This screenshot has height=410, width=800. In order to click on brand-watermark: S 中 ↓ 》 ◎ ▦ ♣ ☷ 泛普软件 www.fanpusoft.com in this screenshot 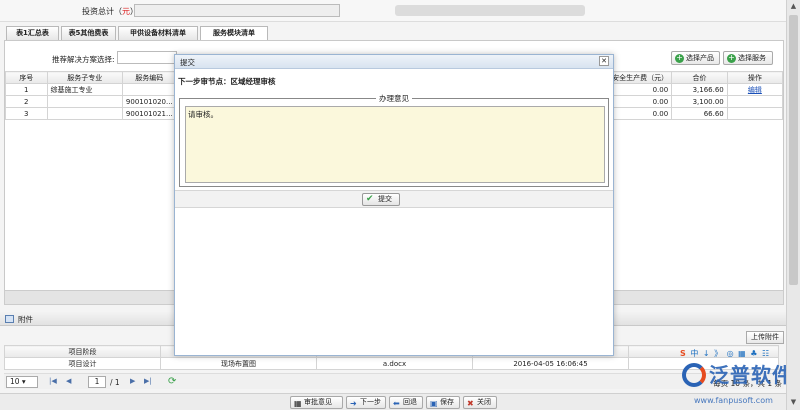, I will do `click(736, 379)`.